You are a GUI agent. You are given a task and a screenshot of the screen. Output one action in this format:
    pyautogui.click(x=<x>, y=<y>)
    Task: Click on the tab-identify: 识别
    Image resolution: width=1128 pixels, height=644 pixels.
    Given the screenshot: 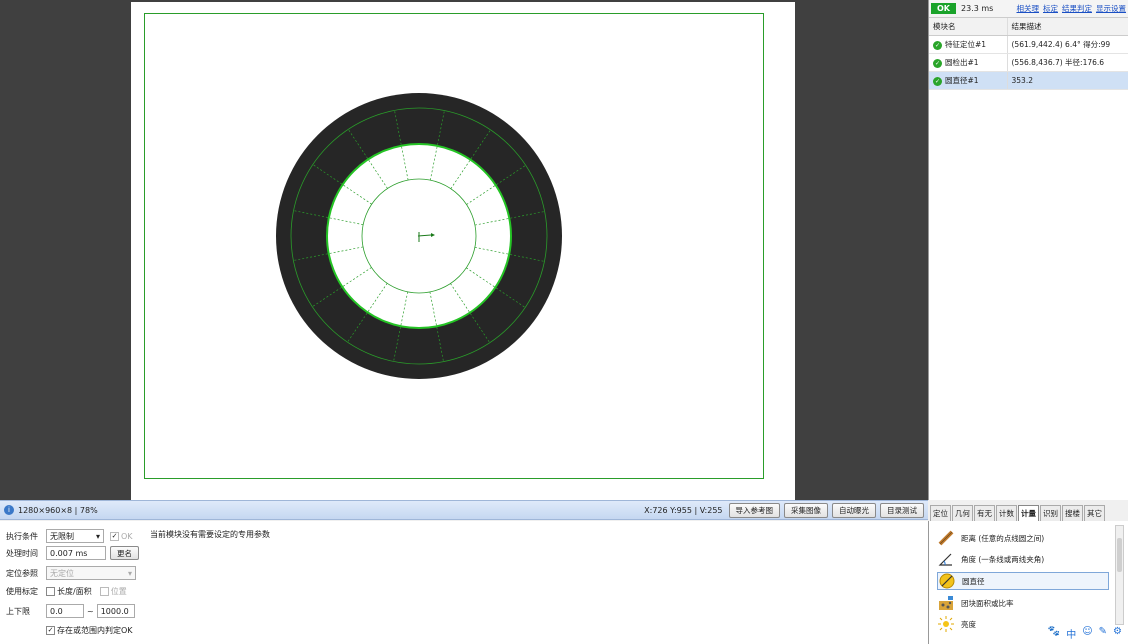 What is the action you would take?
    pyautogui.click(x=1050, y=513)
    